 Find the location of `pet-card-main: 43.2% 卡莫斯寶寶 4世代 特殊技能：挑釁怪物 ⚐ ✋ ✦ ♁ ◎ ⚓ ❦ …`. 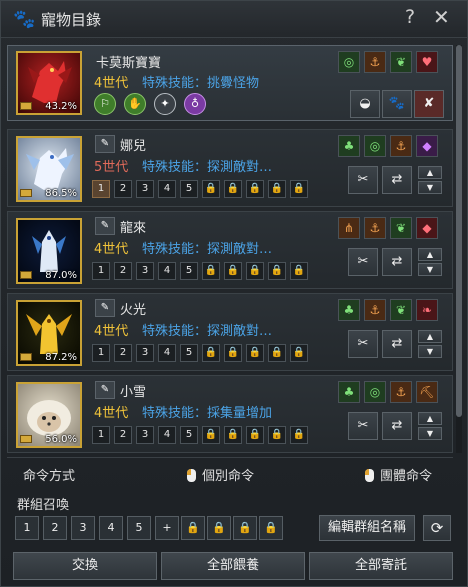

pet-card-main: 43.2% 卡莫斯寶寶 4世代 特殊技能：挑釁怪物 ⚐ ✋ ✦ ♁ ◎ ⚓ ❦ … is located at coordinates (230, 83).